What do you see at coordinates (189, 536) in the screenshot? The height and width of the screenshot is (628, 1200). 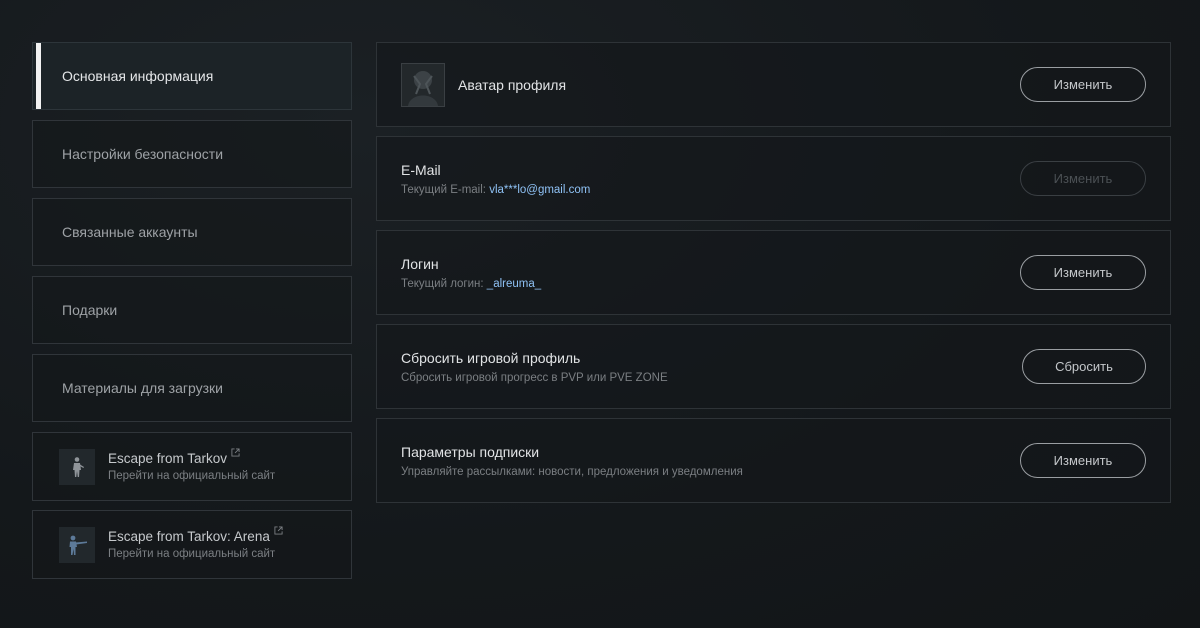 I see `external-link-name-text: Escape from Tarkov: Arena` at bounding box center [189, 536].